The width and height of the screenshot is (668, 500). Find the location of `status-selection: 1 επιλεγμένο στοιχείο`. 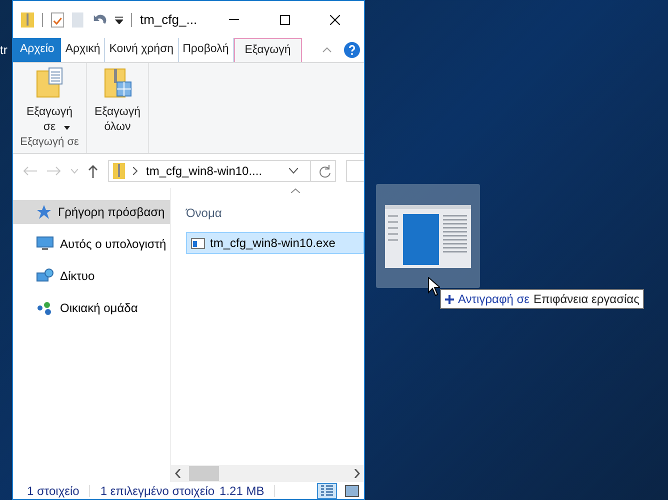

status-selection: 1 επιλεγμένο στοιχείο is located at coordinates (157, 491).